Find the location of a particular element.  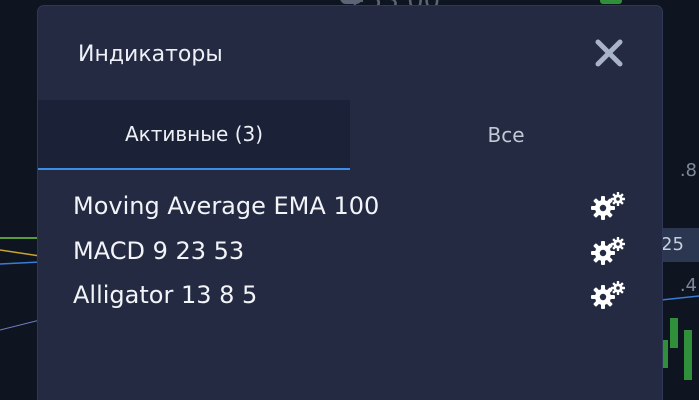

indicator-label: MACD 9 23 53 is located at coordinates (159, 250).